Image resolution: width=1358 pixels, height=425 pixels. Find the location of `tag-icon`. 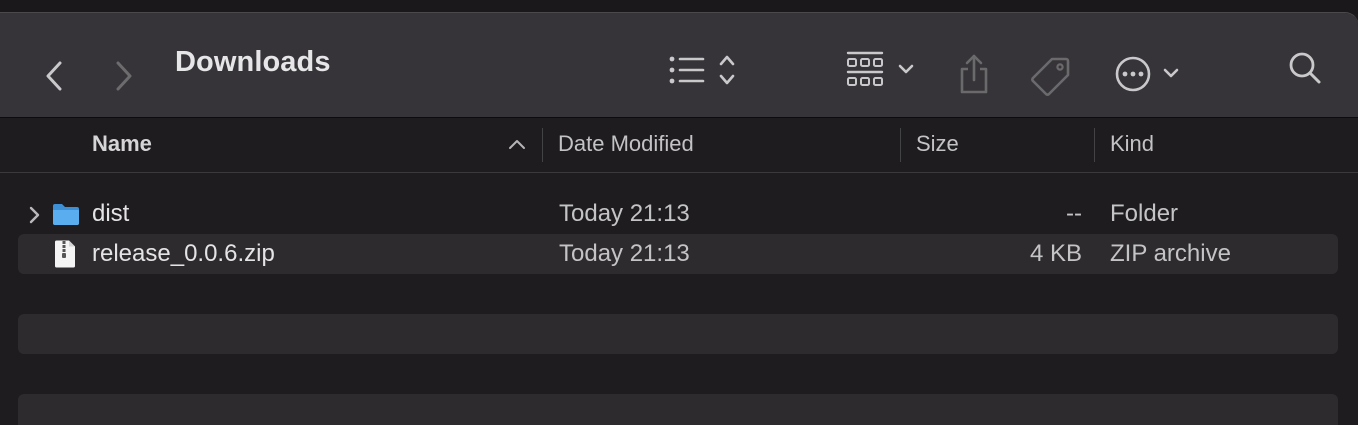

tag-icon is located at coordinates (1050, 76).